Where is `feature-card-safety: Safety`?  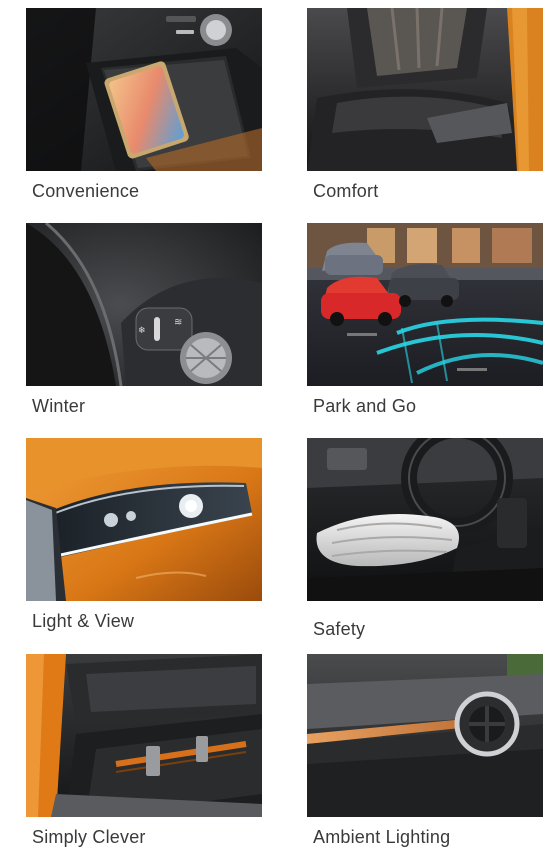 feature-card-safety: Safety is located at coordinates (425, 538).